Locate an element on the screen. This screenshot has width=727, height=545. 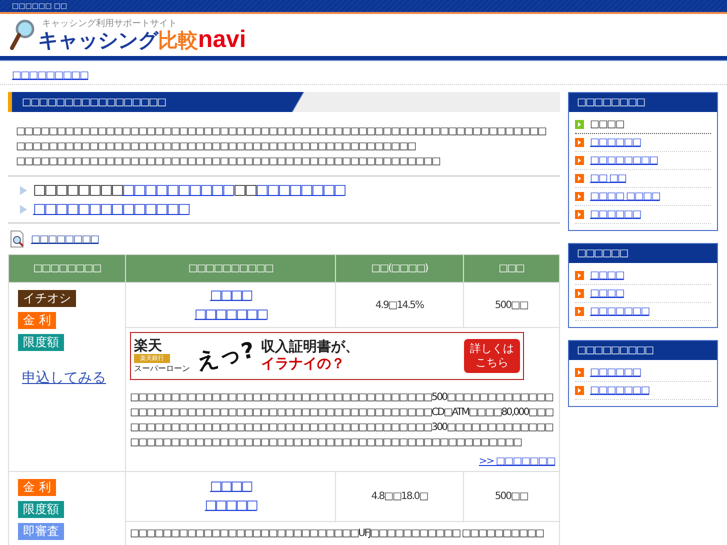
details-button: 詳しくはこちら is located at coordinates (492, 356).